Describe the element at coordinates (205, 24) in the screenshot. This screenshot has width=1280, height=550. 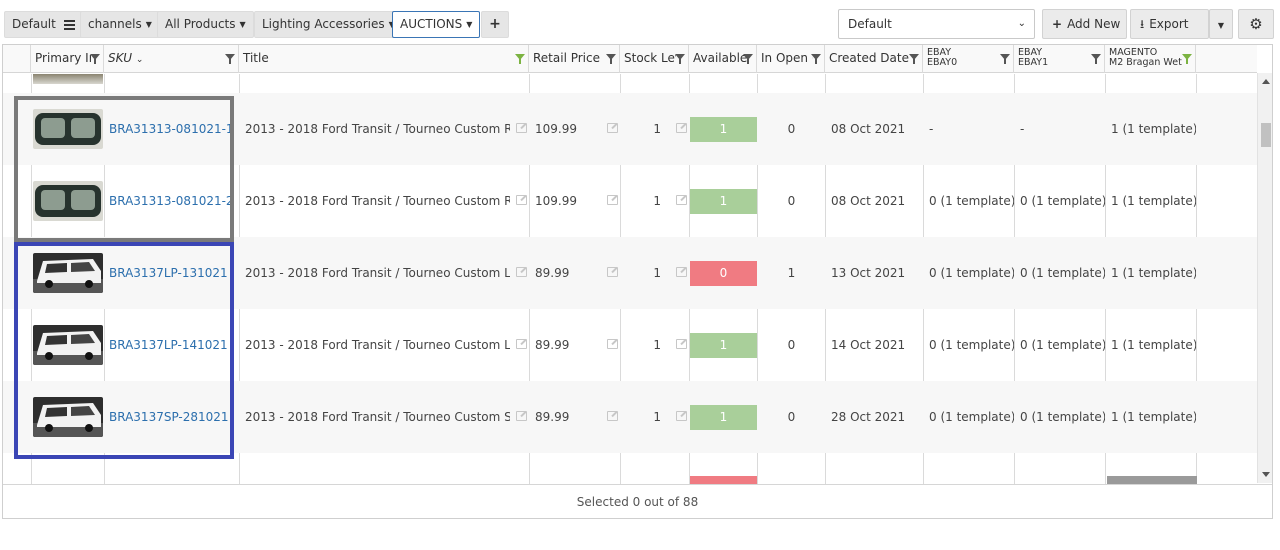
I see `view-tab-all-products: All Products ▼` at that location.